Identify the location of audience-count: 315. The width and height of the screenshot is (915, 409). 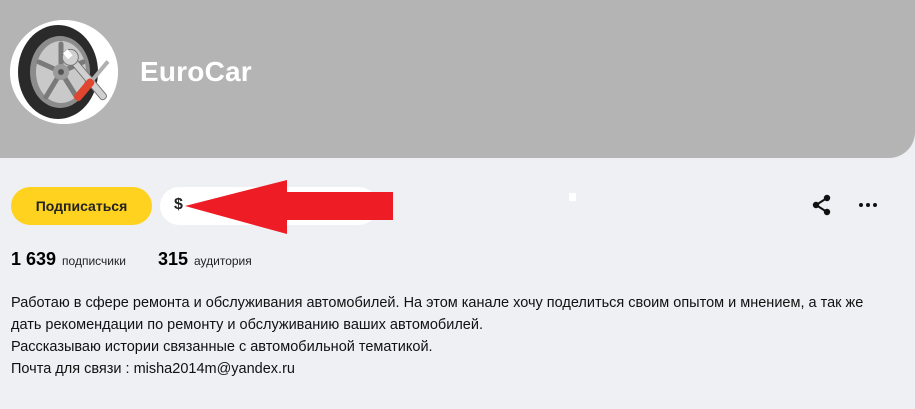
(172, 259).